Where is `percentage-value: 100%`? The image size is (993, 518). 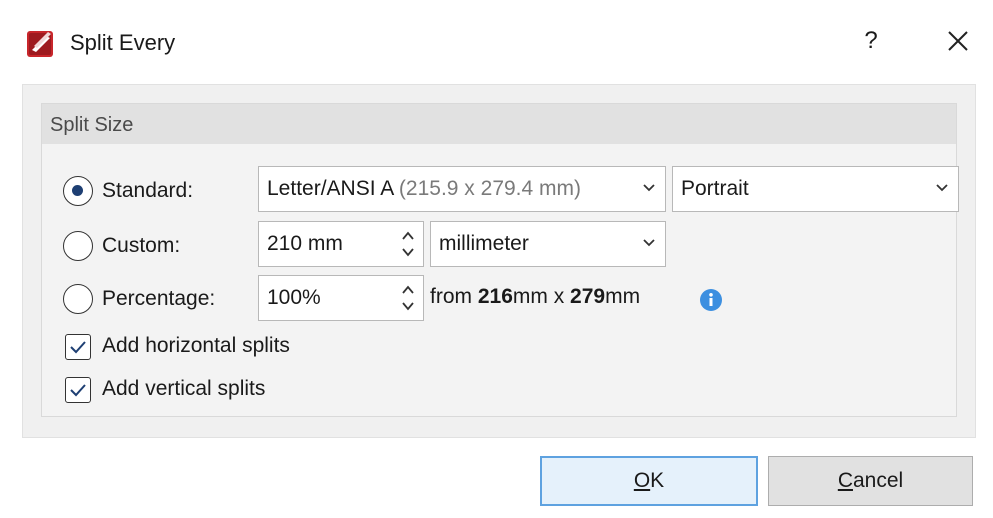
percentage-value: 100% is located at coordinates (294, 297).